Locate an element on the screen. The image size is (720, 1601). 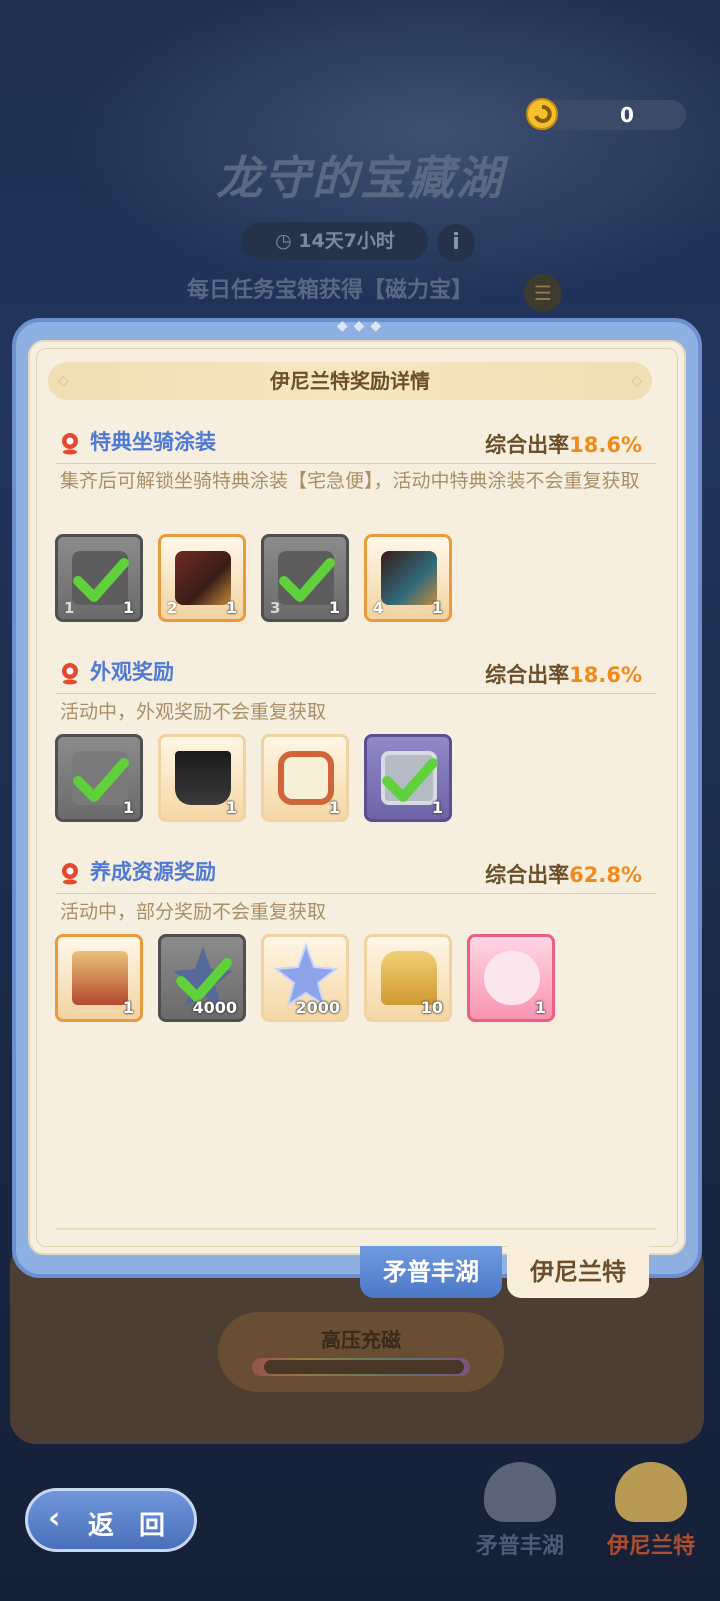
reward-item-resource-1: 1 is located at coordinates (99, 978).